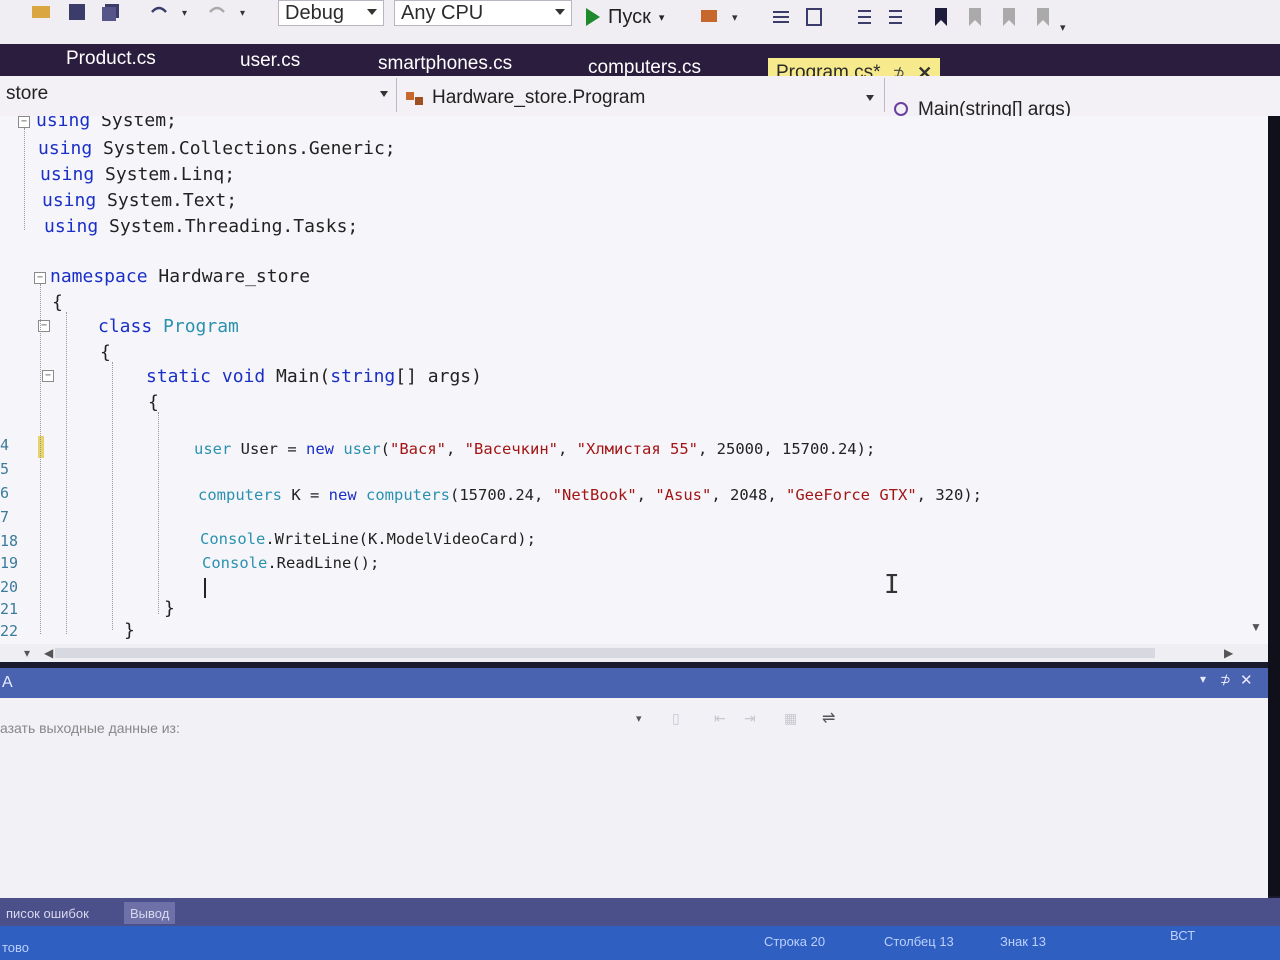  I want to click on mouse-ibeam-cursor: I, so click(892, 585).